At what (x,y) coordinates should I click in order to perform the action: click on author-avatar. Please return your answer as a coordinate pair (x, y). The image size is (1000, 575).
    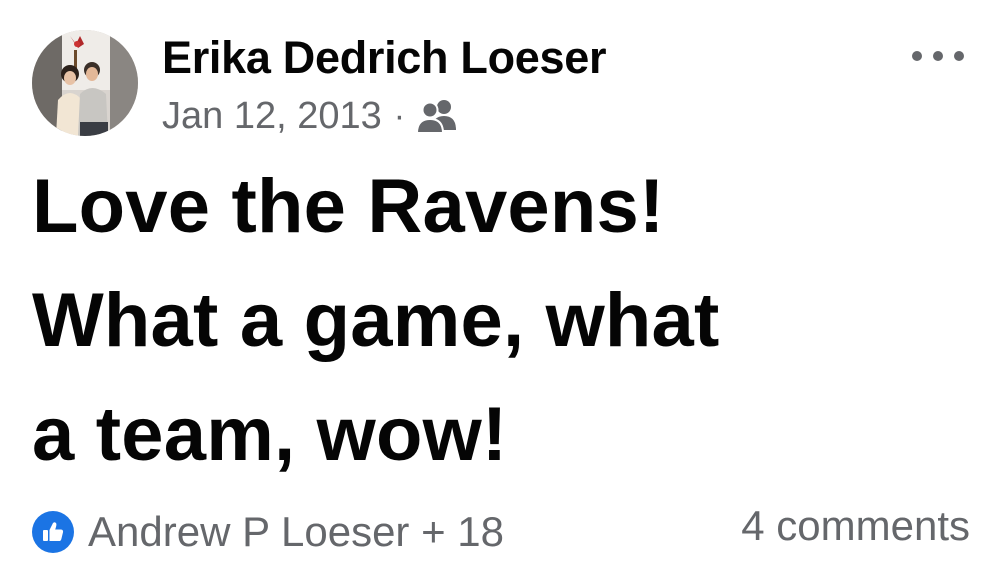
    Looking at the image, I should click on (85, 83).